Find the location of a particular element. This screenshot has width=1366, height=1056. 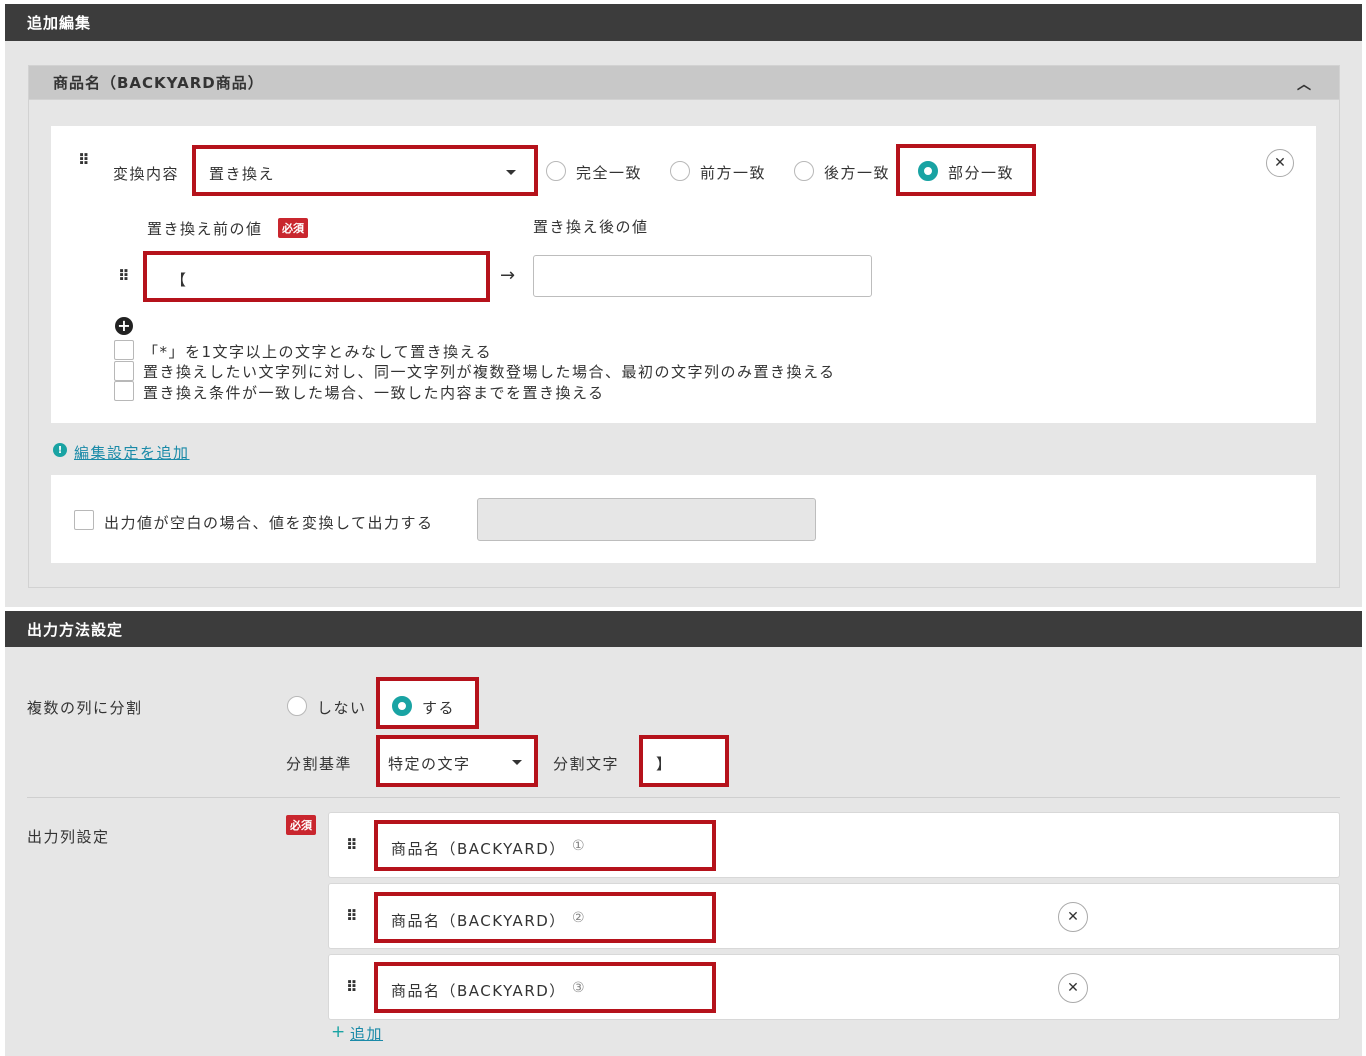

radio-split-yes is located at coordinates (402, 706).